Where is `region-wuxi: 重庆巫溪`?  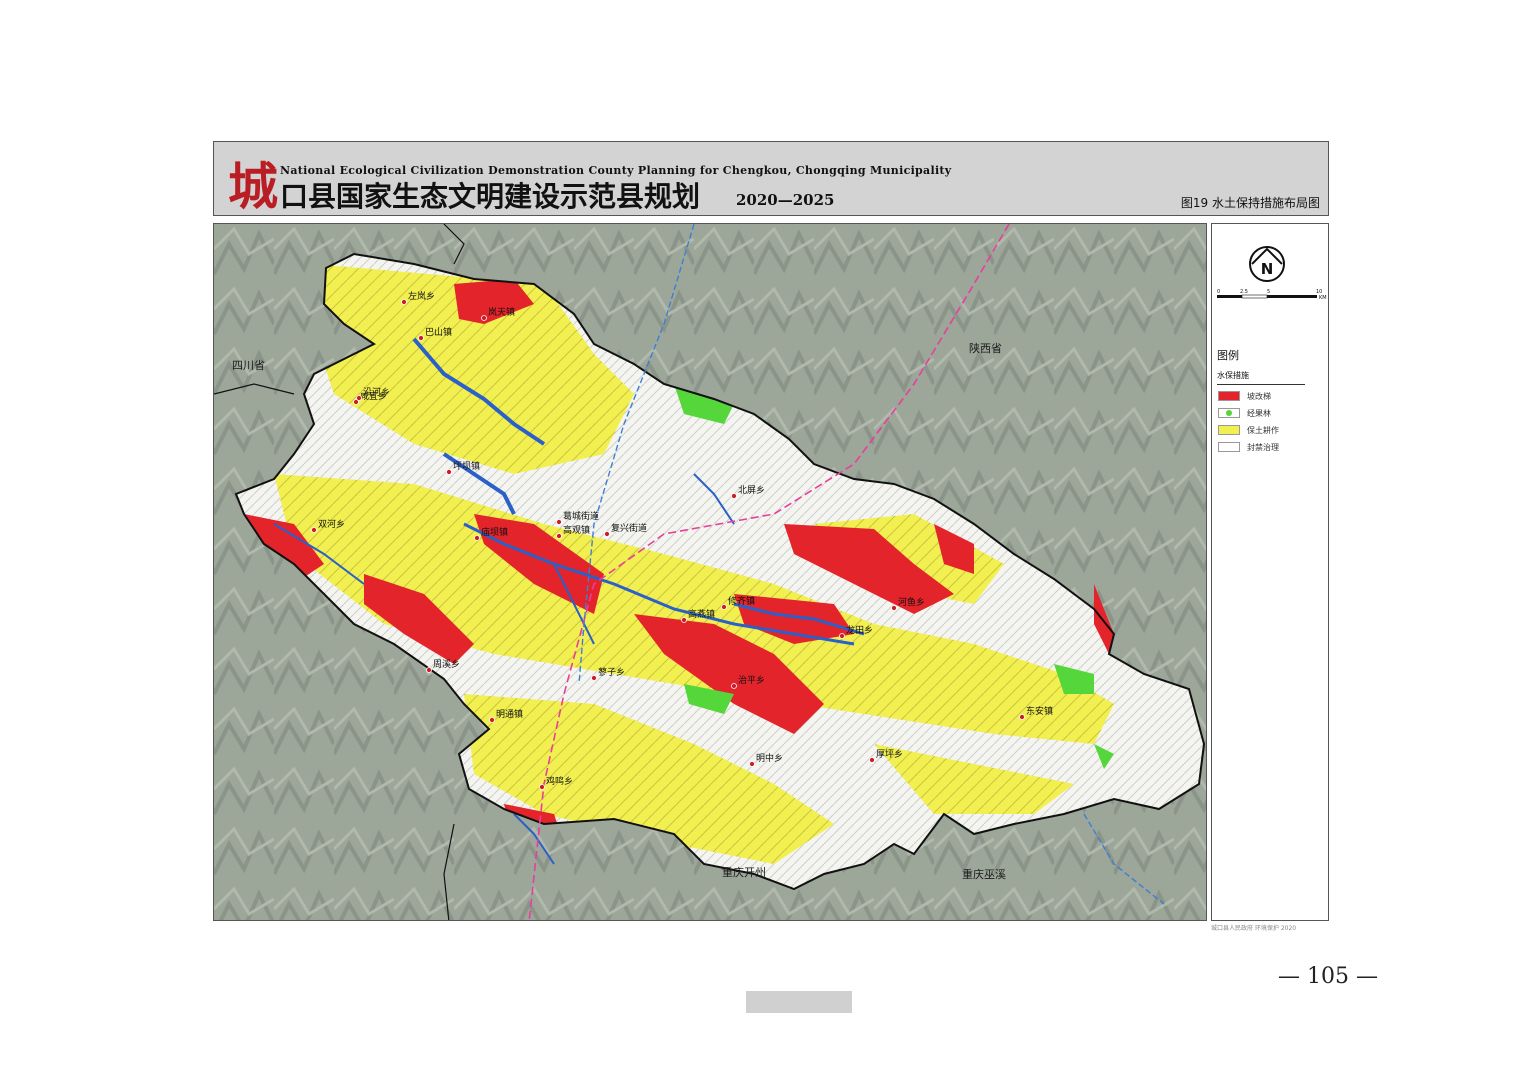 region-wuxi: 重庆巫溪 is located at coordinates (984, 874).